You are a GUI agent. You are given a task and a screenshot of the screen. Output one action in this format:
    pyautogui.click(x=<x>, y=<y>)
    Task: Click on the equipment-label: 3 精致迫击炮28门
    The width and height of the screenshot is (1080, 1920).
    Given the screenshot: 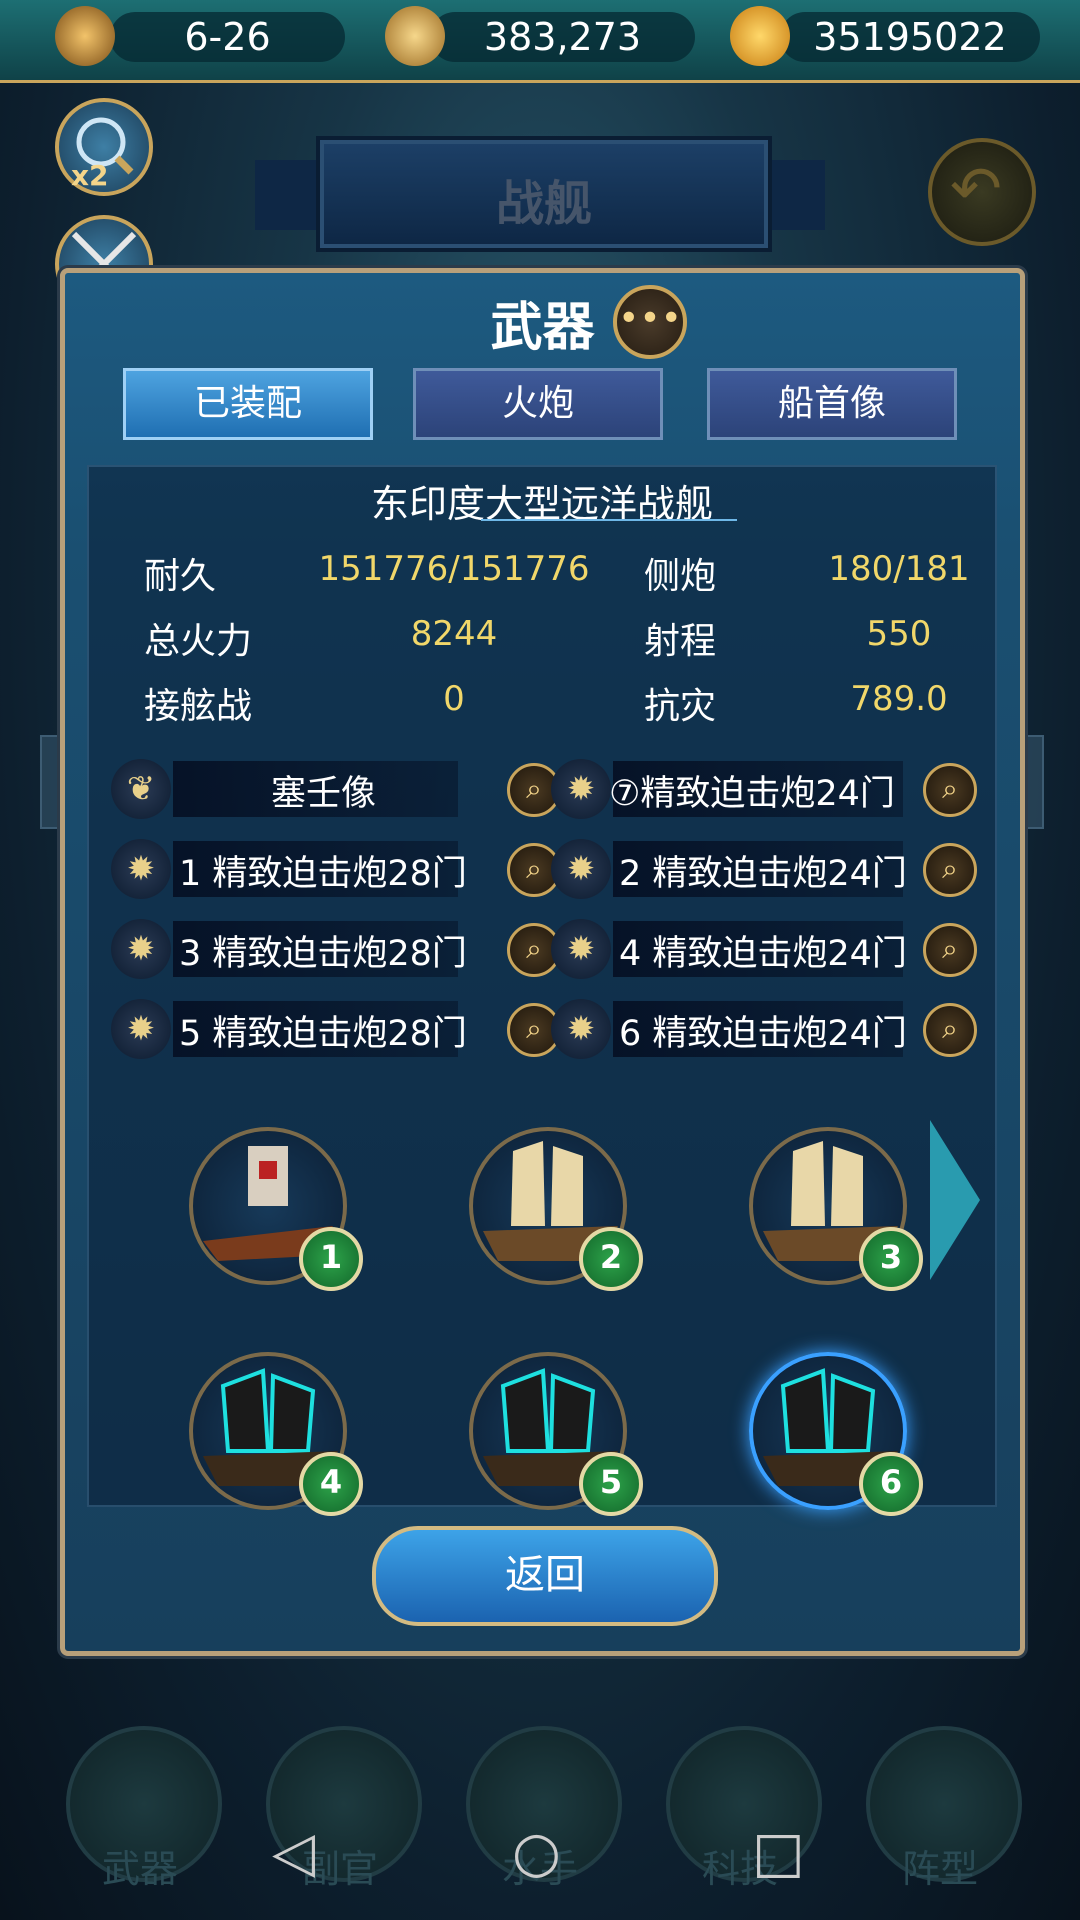 What is the action you would take?
    pyautogui.click(x=323, y=954)
    